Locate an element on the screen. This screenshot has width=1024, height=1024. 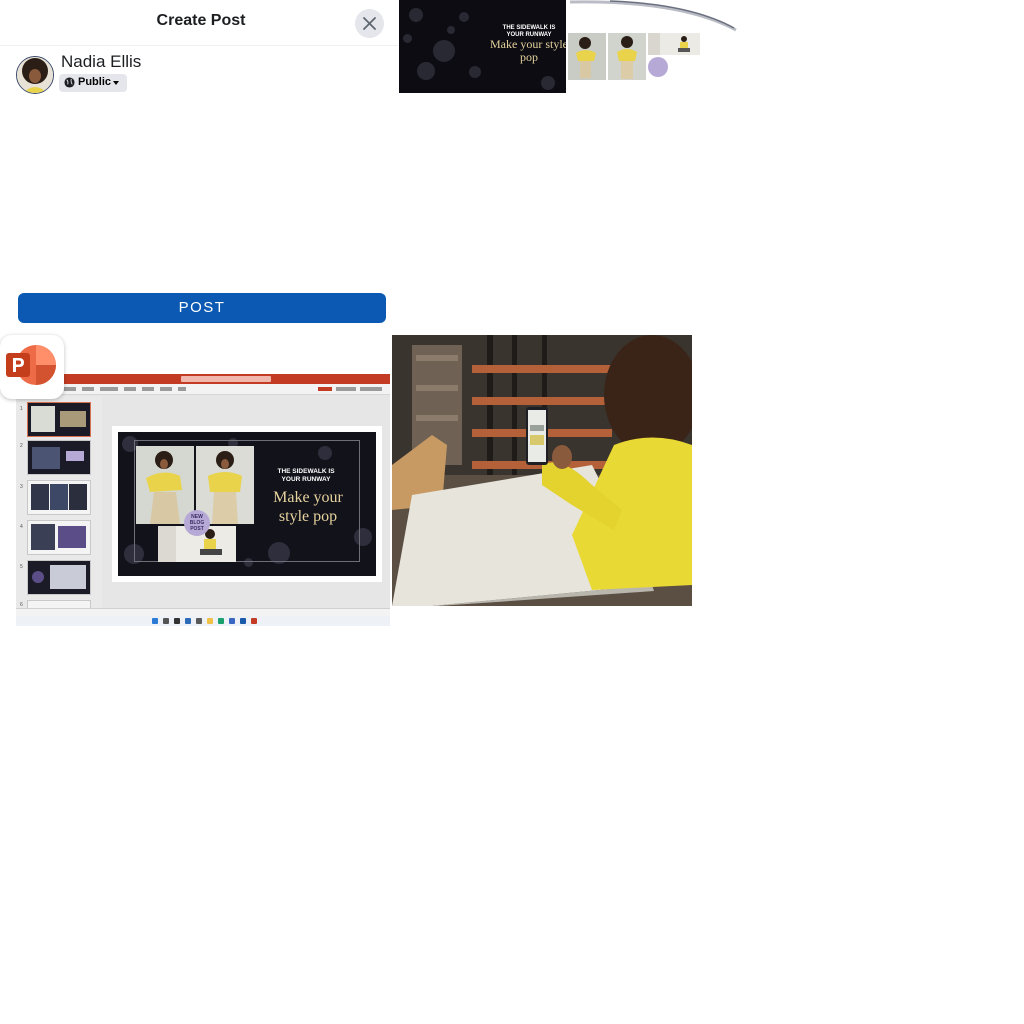
powerpoint-icon is located at coordinates (32, 367).